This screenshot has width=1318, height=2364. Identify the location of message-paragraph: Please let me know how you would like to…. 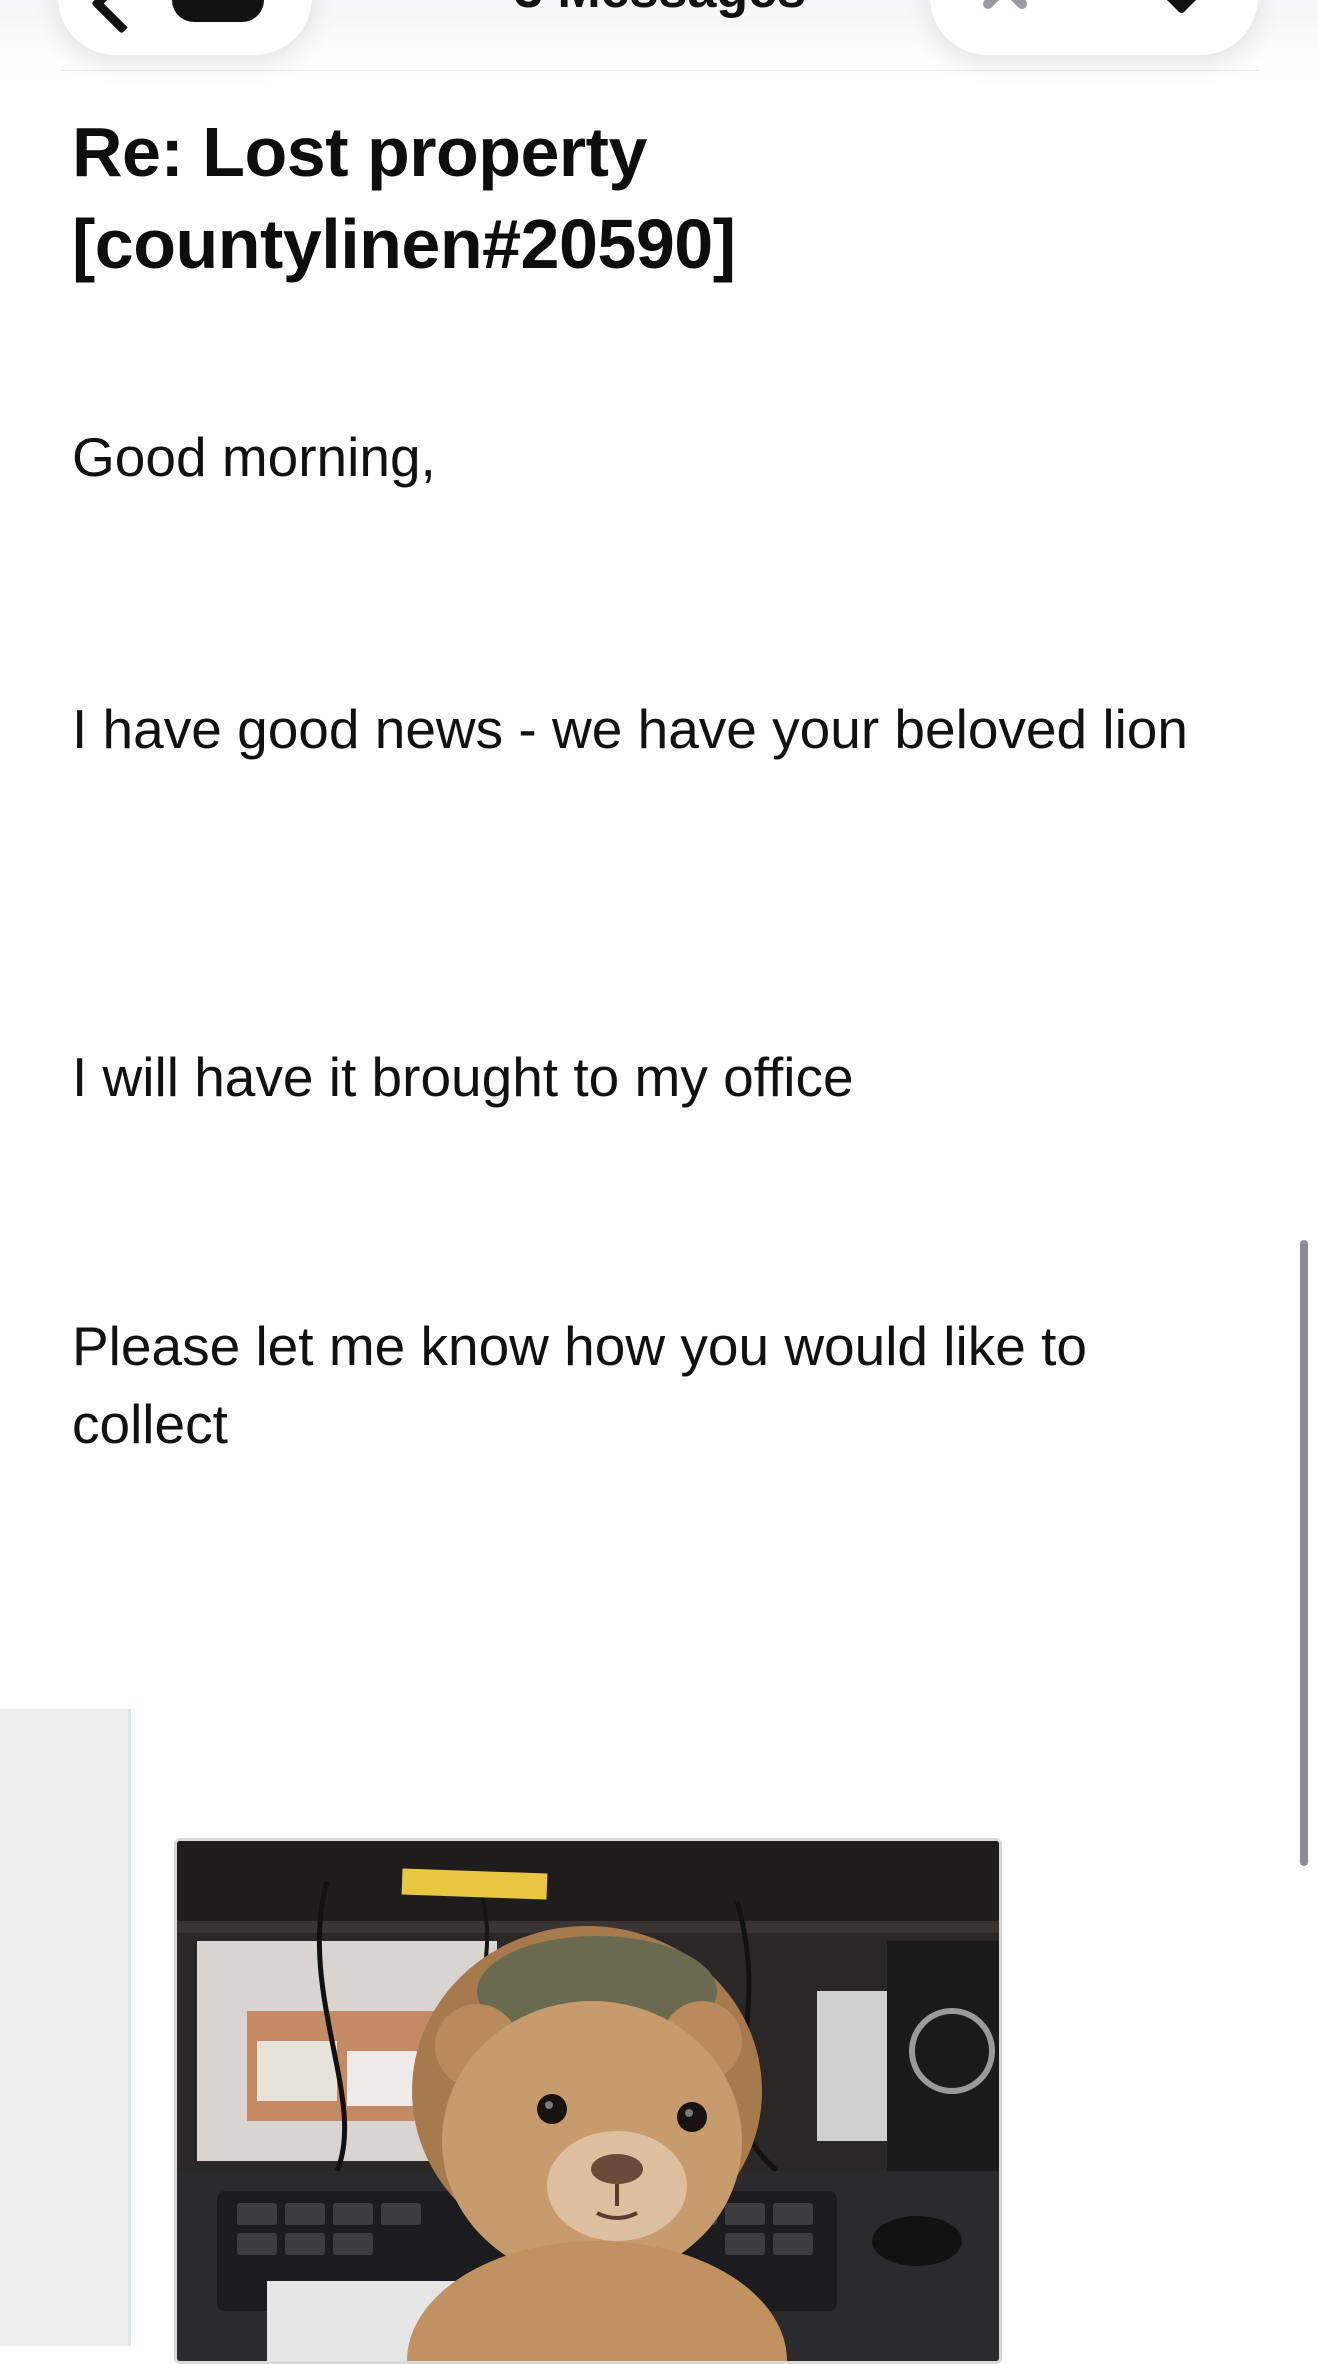
(579, 1385).